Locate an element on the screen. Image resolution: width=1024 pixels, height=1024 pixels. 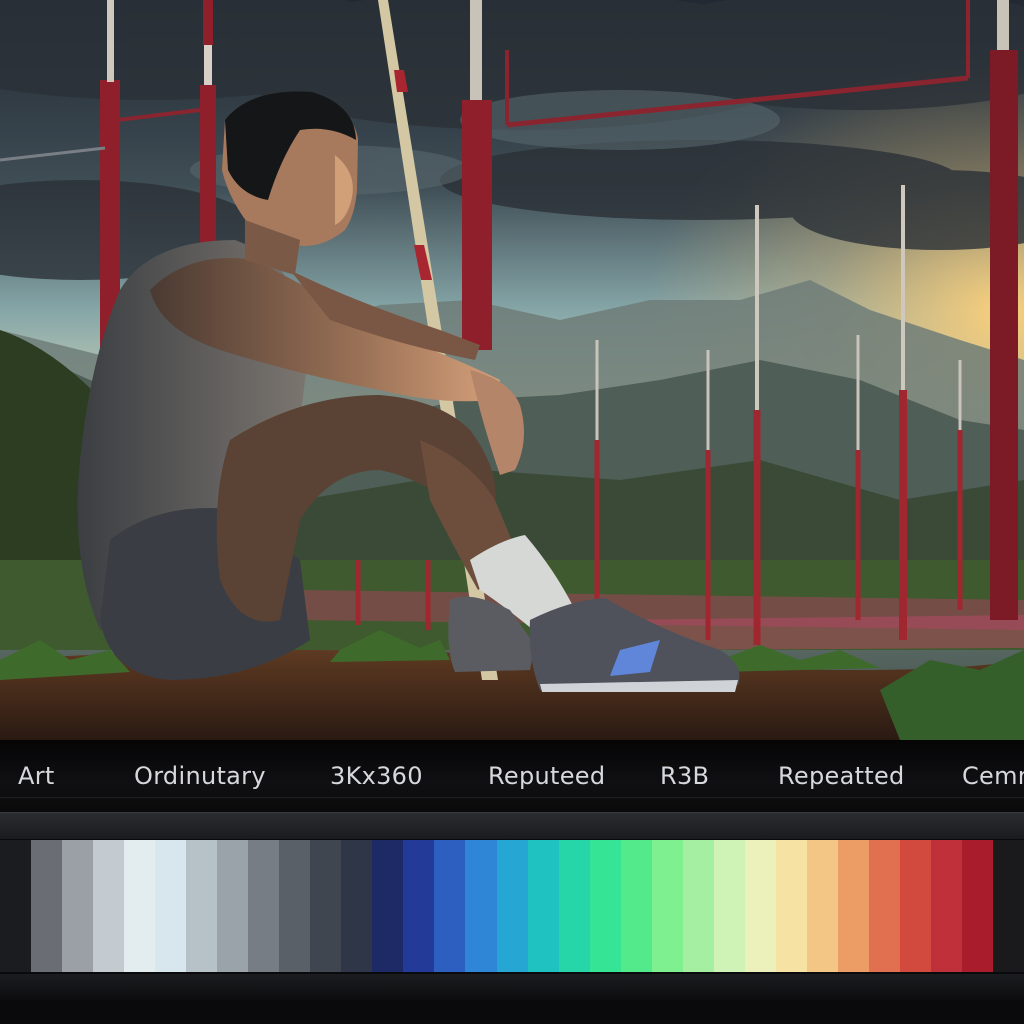
label-reputeed: Reputeed is located at coordinates (547, 776).